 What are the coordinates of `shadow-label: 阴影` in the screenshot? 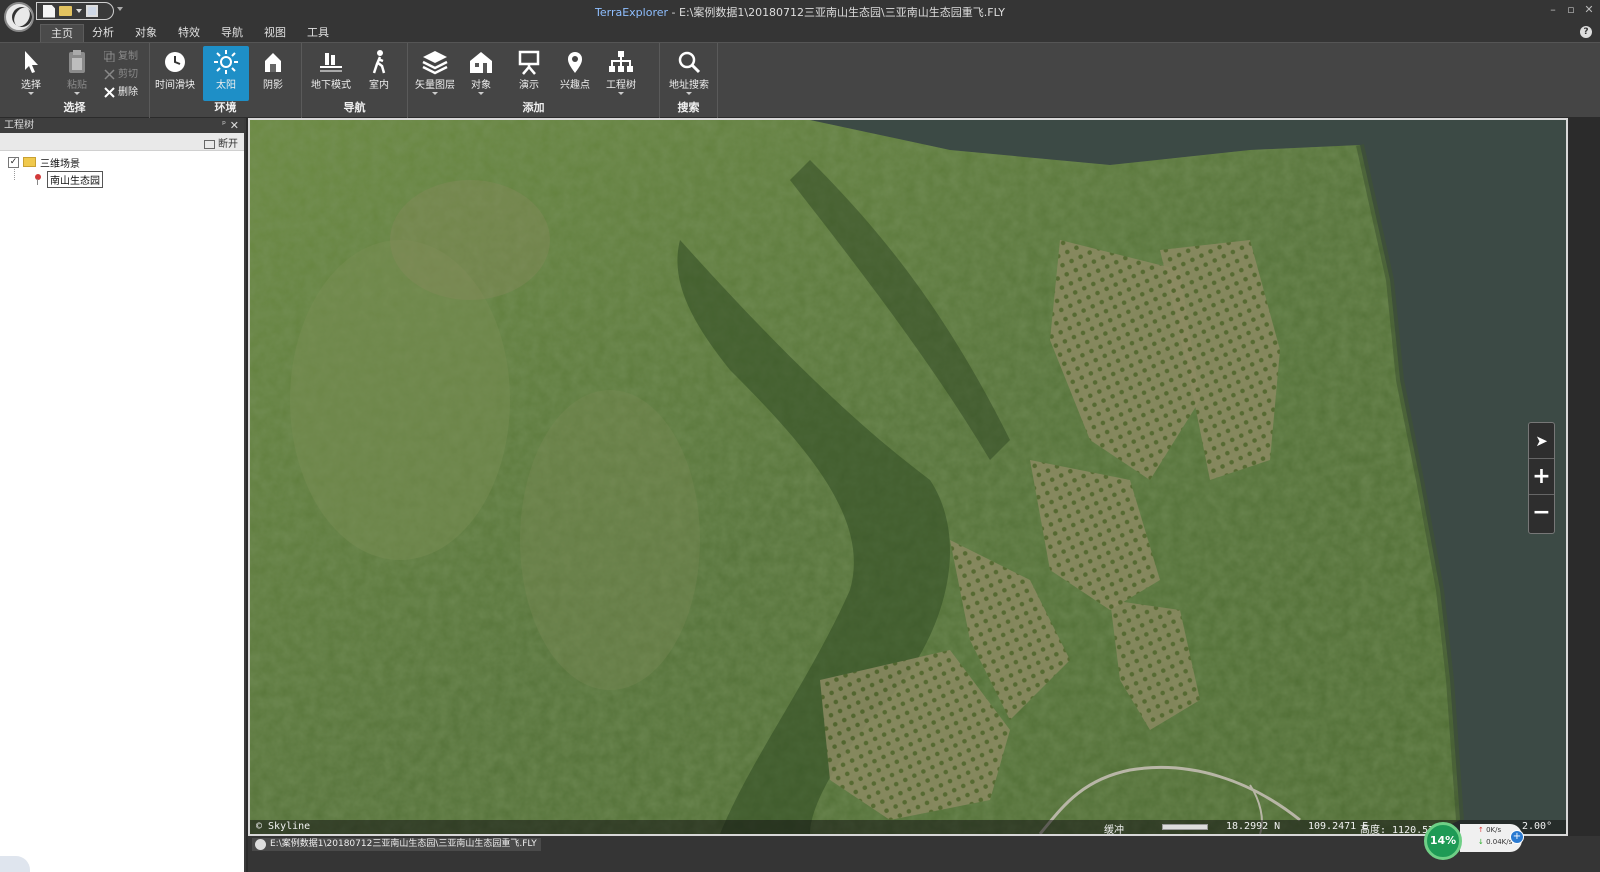 It's located at (273, 85).